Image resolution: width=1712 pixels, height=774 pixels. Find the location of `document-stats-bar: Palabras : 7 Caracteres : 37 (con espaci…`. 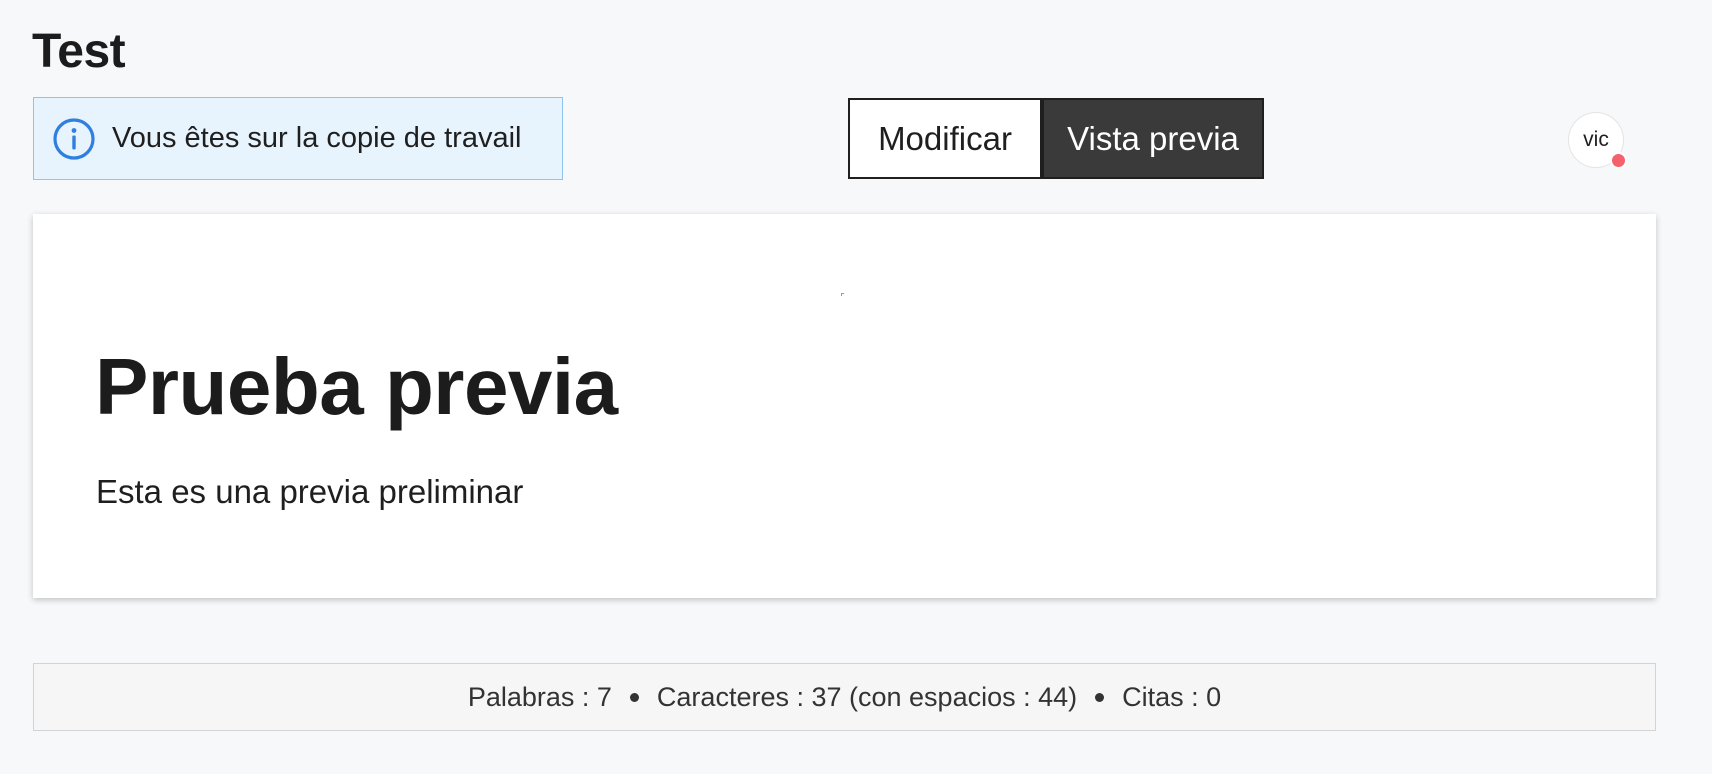

document-stats-bar: Palabras : 7 Caracteres : 37 (con espaci… is located at coordinates (844, 697).